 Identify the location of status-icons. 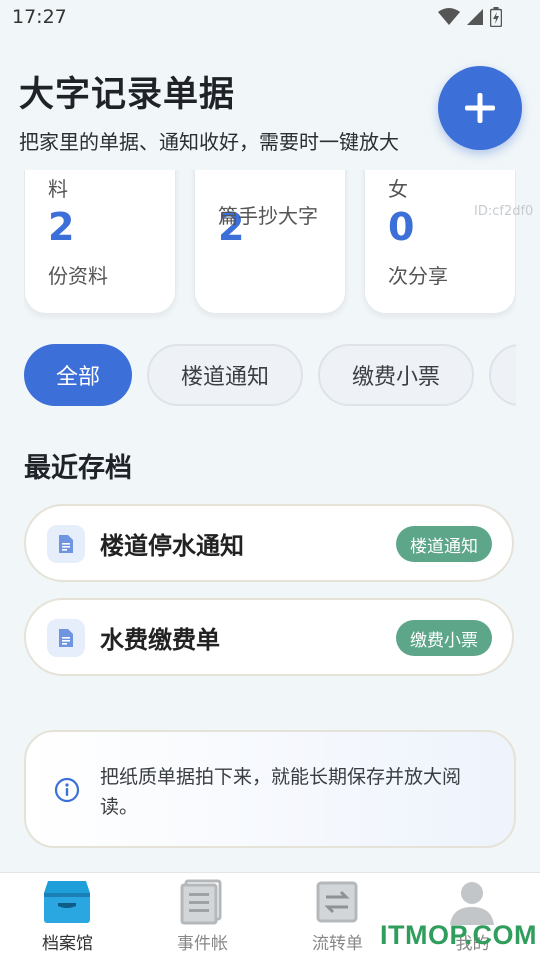
(470, 17).